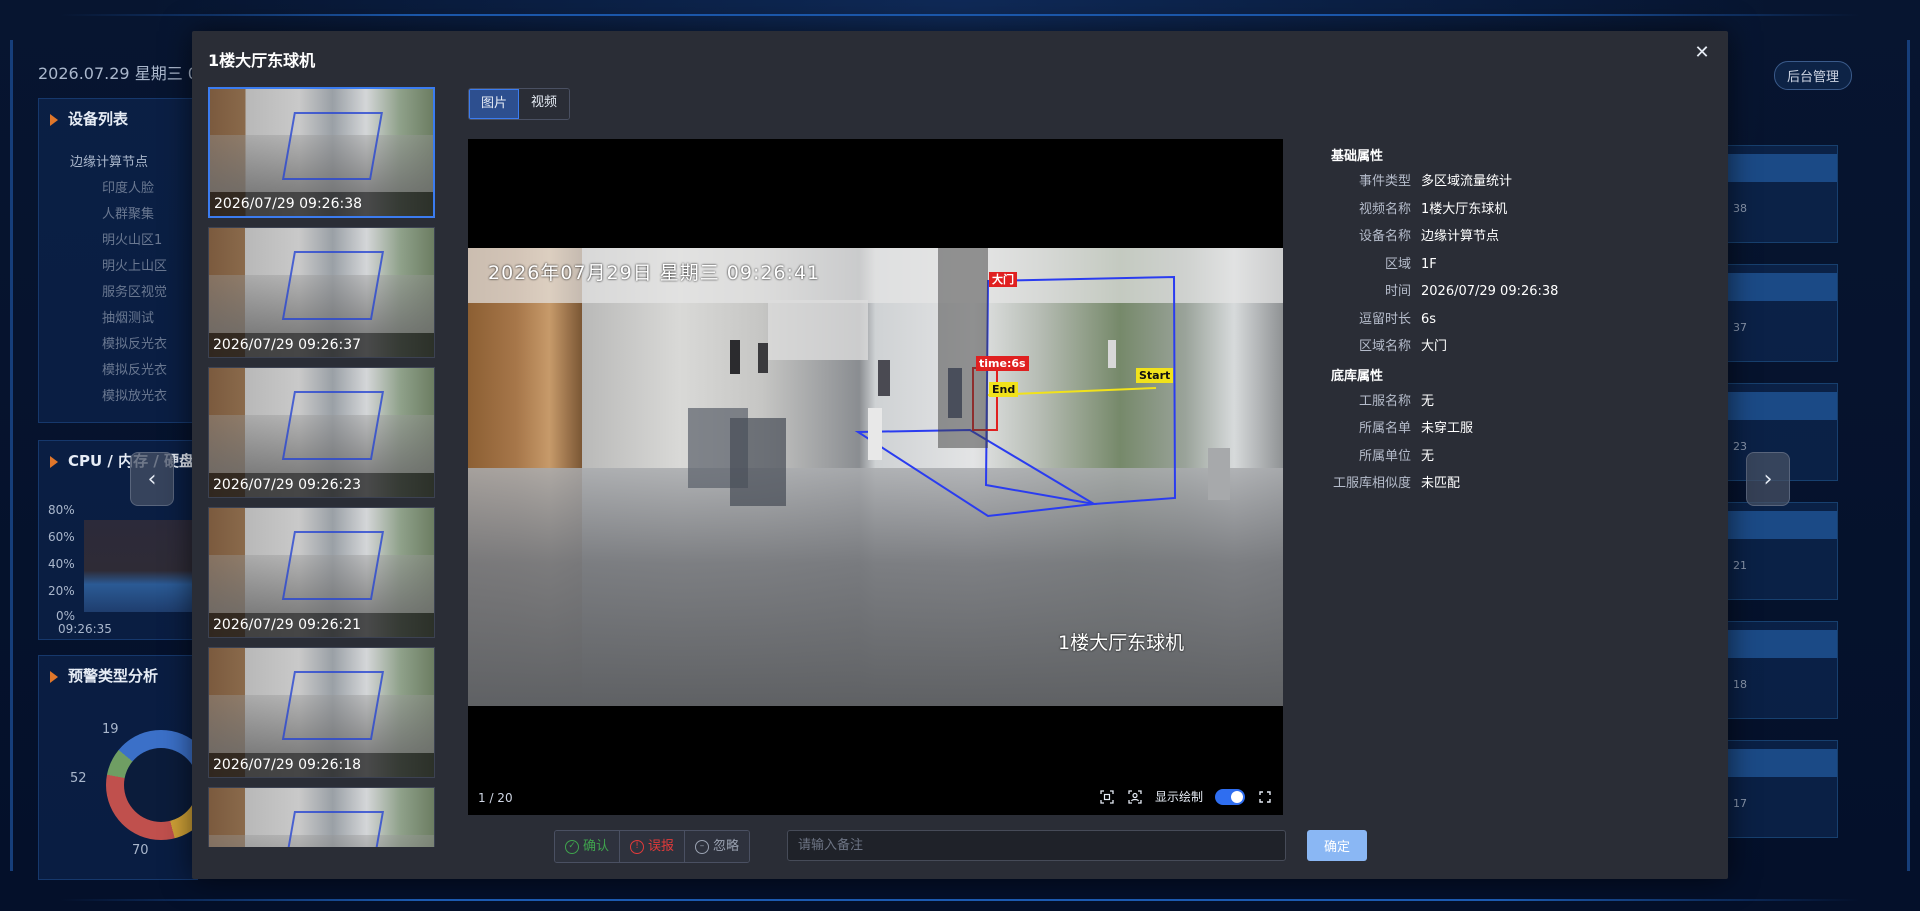 The width and height of the screenshot is (1920, 911). What do you see at coordinates (104, 675) in the screenshot?
I see `warning-panel-title: 预警类型分析` at bounding box center [104, 675].